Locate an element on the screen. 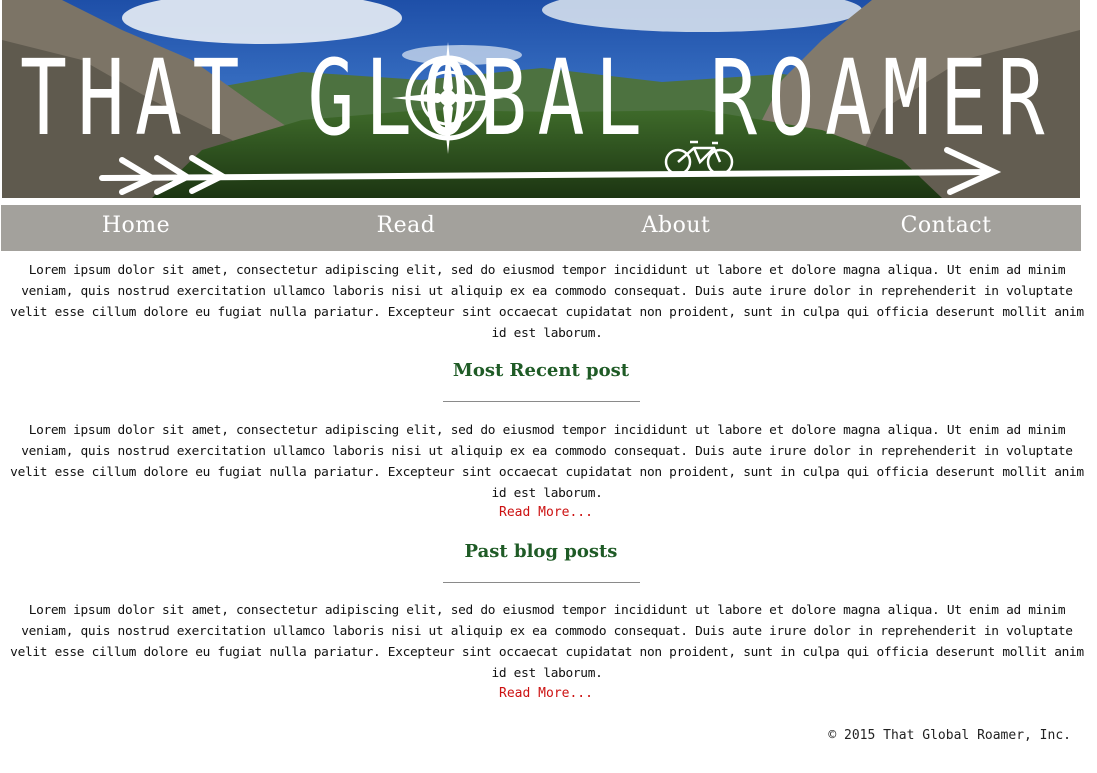 The image size is (1097, 773). most-recent-heading: Most Recent post is located at coordinates (541, 370).